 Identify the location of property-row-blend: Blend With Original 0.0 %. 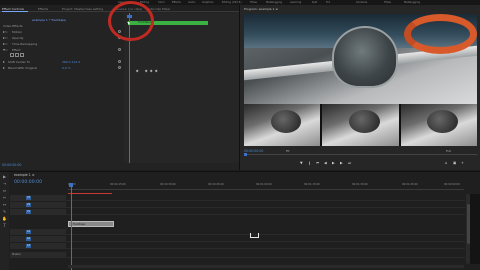
(62, 67).